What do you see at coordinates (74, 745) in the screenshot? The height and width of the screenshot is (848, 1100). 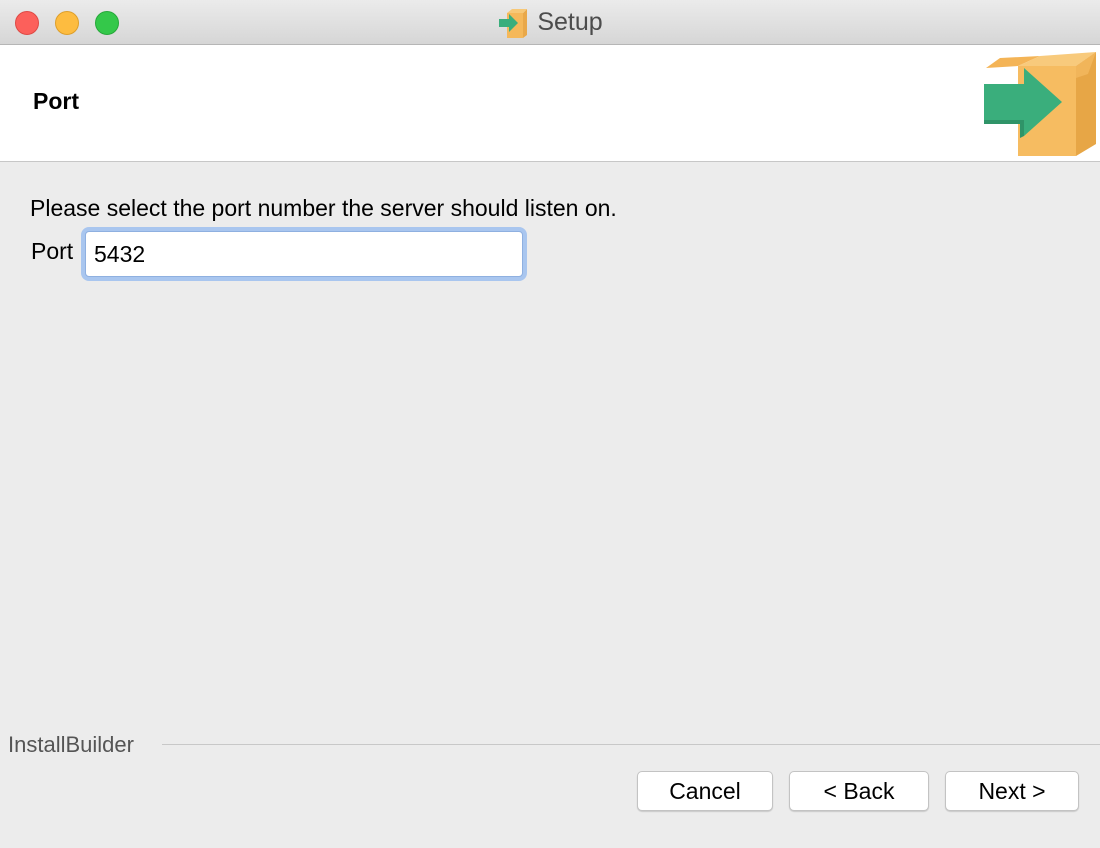 I see `brand-label: InstallBuilder` at bounding box center [74, 745].